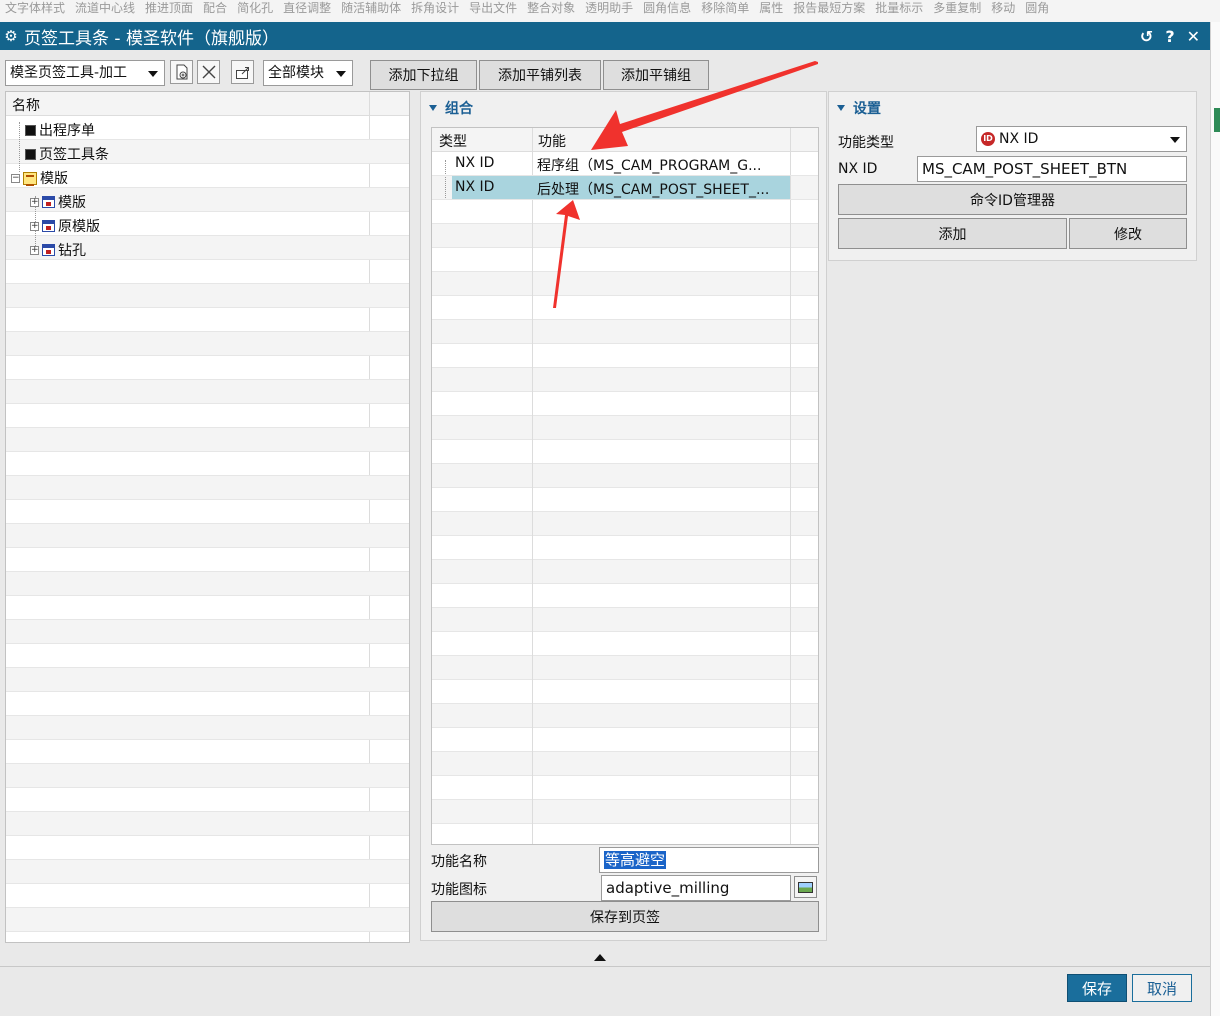 This screenshot has height=1016, width=1220. Describe the element at coordinates (625, 140) in the screenshot. I see `grid-header: 类型 功能` at that location.